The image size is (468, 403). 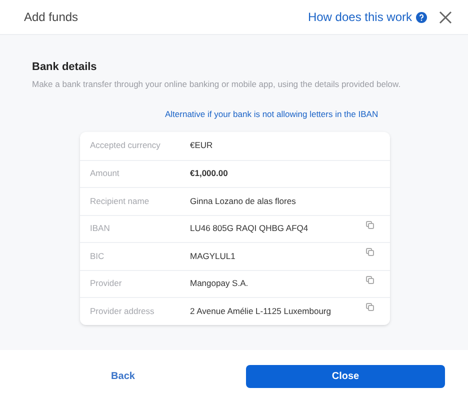 I want to click on detail-label: Recipient name, so click(x=120, y=201).